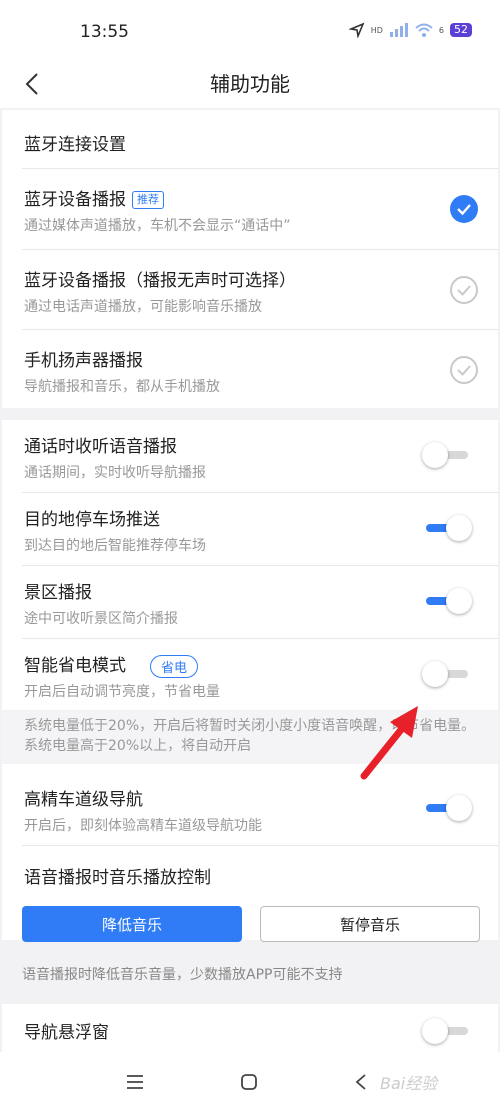  What do you see at coordinates (101, 619) in the screenshot?
I see `setting-desc: 途中可收听景区简介播报` at bounding box center [101, 619].